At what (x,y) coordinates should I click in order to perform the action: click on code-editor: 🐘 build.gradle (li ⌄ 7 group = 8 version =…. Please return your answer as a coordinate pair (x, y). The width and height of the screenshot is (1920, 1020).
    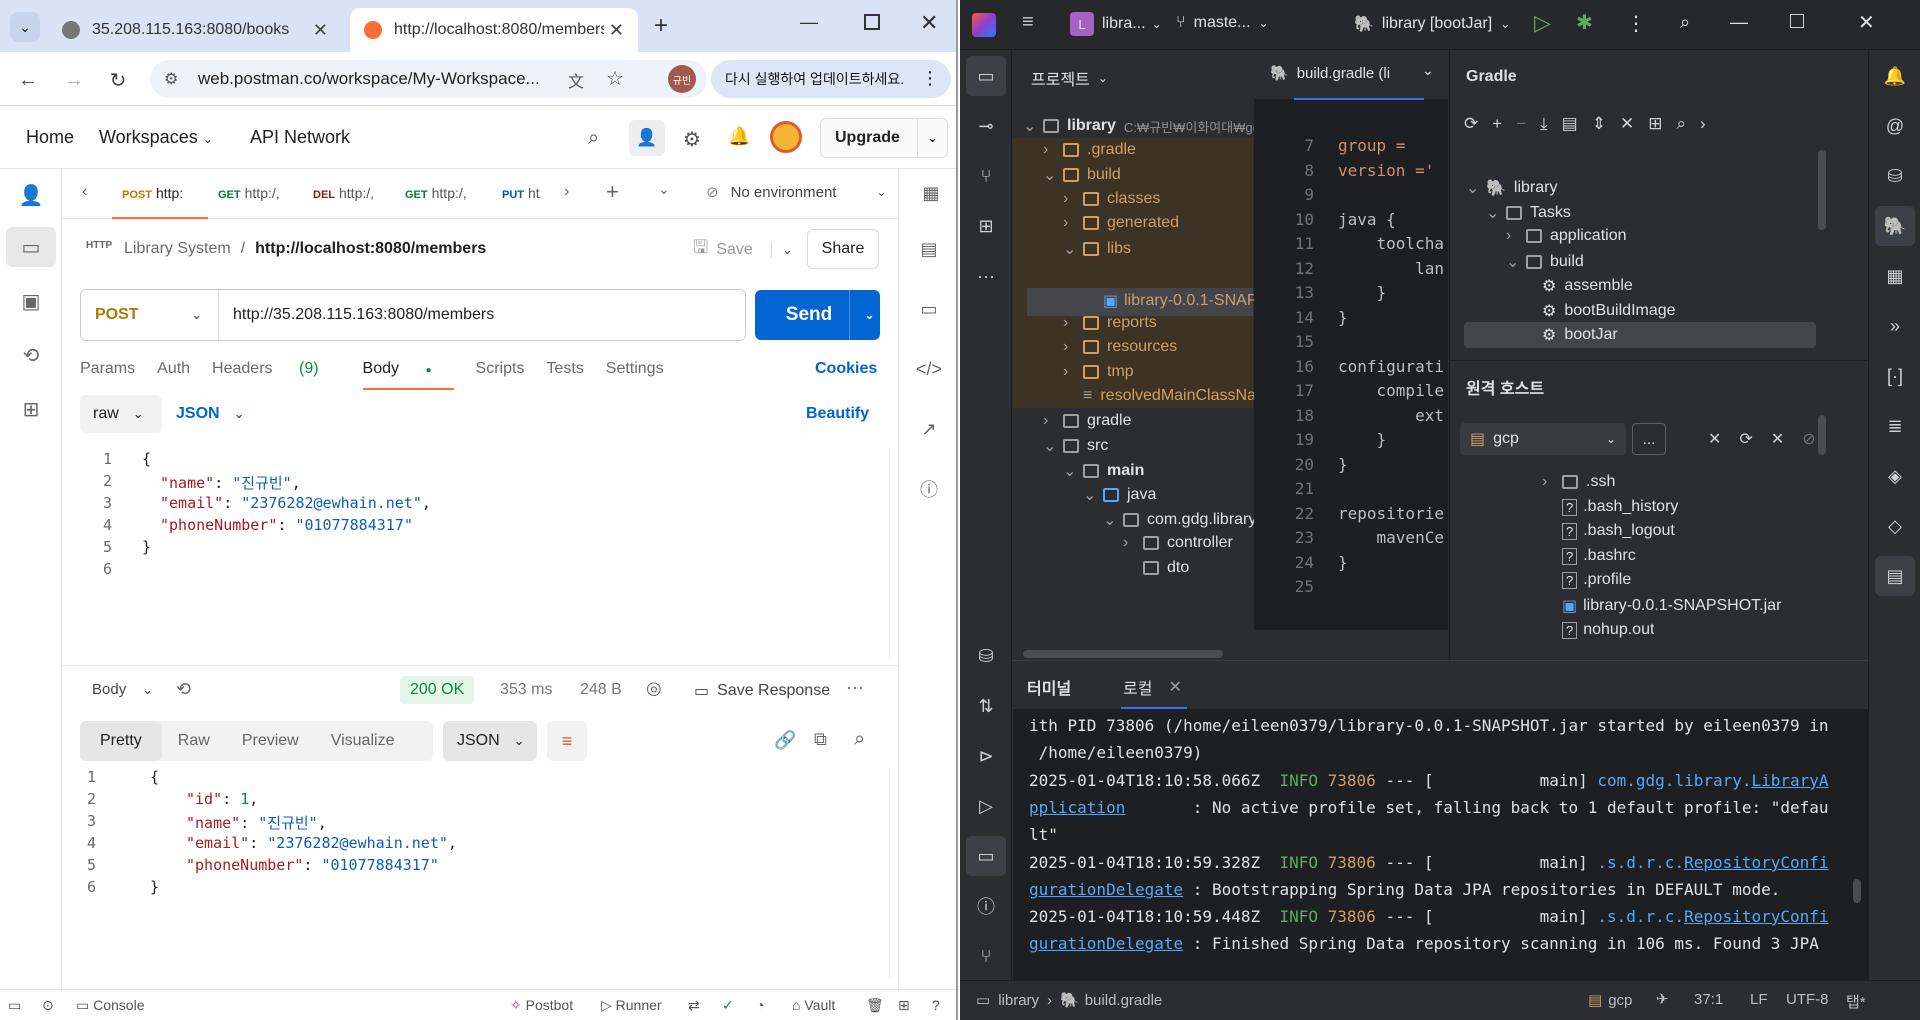
    Looking at the image, I should click on (1351, 340).